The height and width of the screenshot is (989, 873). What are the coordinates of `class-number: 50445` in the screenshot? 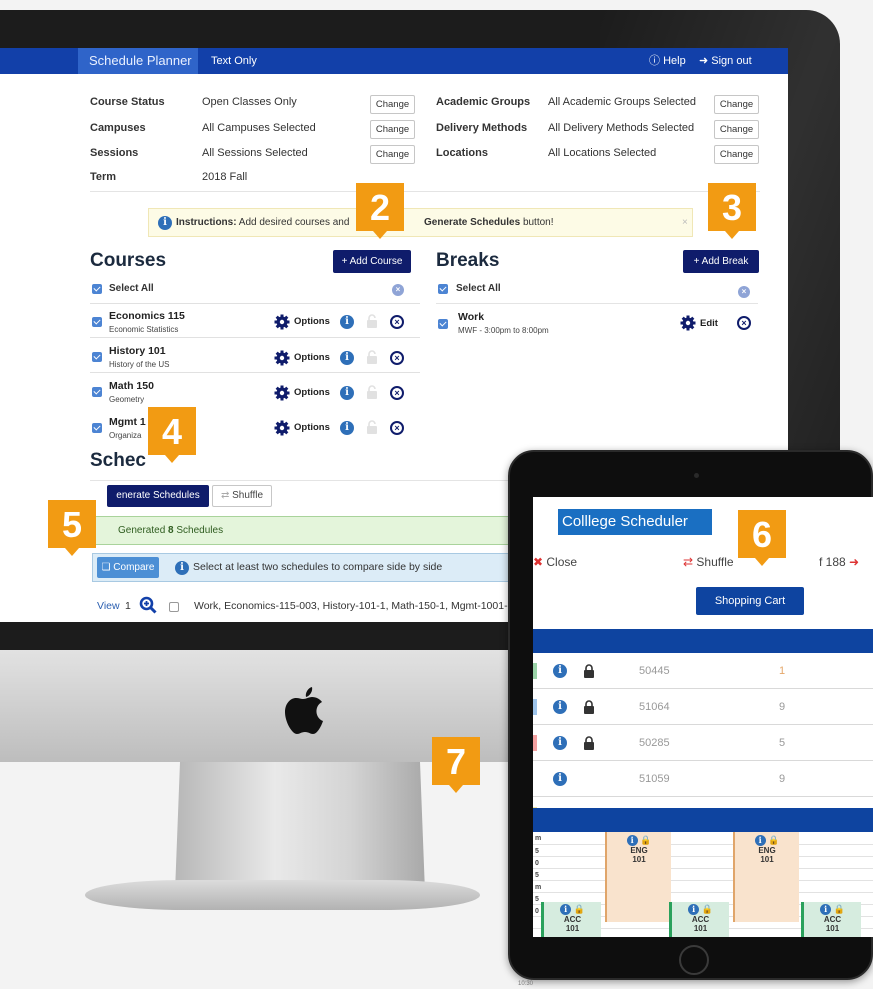 It's located at (654, 671).